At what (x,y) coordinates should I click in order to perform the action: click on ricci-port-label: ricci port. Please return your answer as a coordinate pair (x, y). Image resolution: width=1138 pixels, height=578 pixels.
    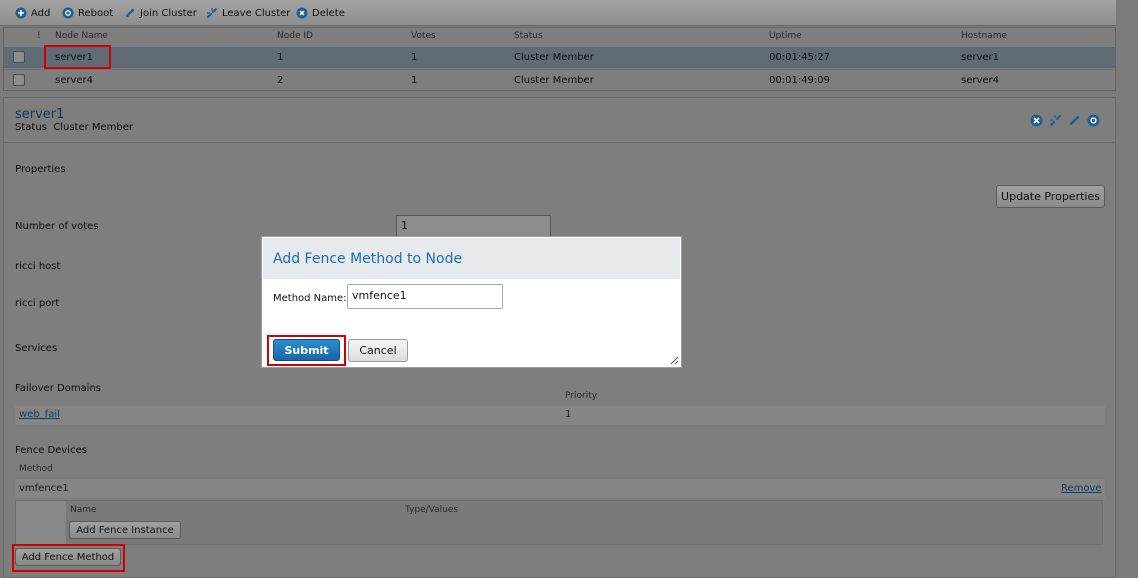
    Looking at the image, I should click on (37, 303).